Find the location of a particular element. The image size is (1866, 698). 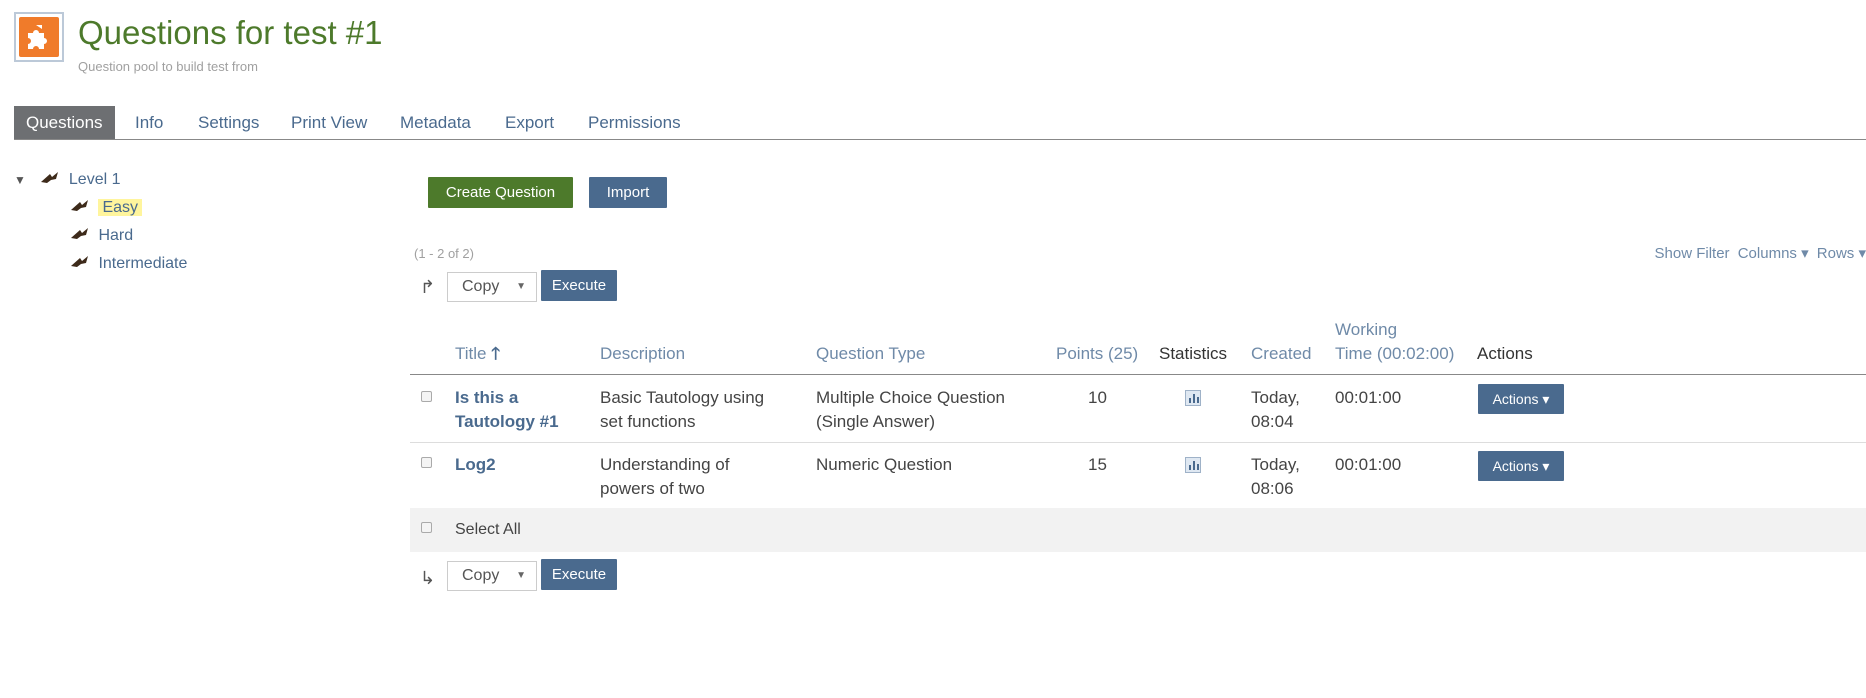

question-points: 15 is located at coordinates (1097, 464).